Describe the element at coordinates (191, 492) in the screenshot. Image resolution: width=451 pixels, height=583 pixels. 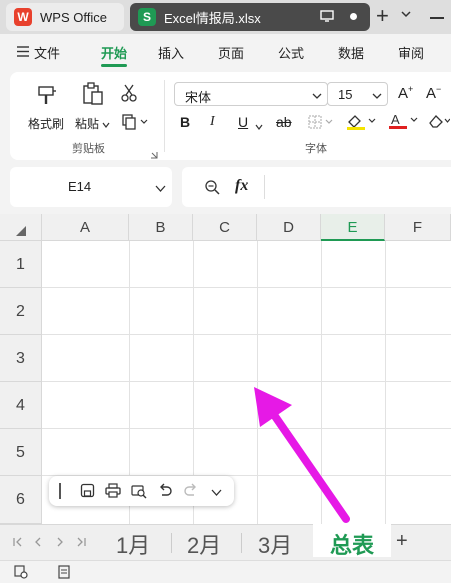
I see `redo-icon` at that location.